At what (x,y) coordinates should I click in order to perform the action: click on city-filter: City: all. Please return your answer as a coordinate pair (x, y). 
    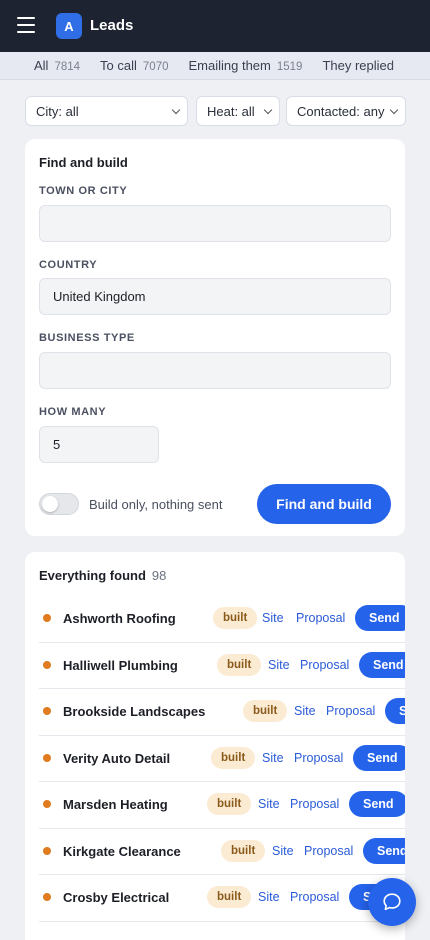
    Looking at the image, I should click on (106, 111).